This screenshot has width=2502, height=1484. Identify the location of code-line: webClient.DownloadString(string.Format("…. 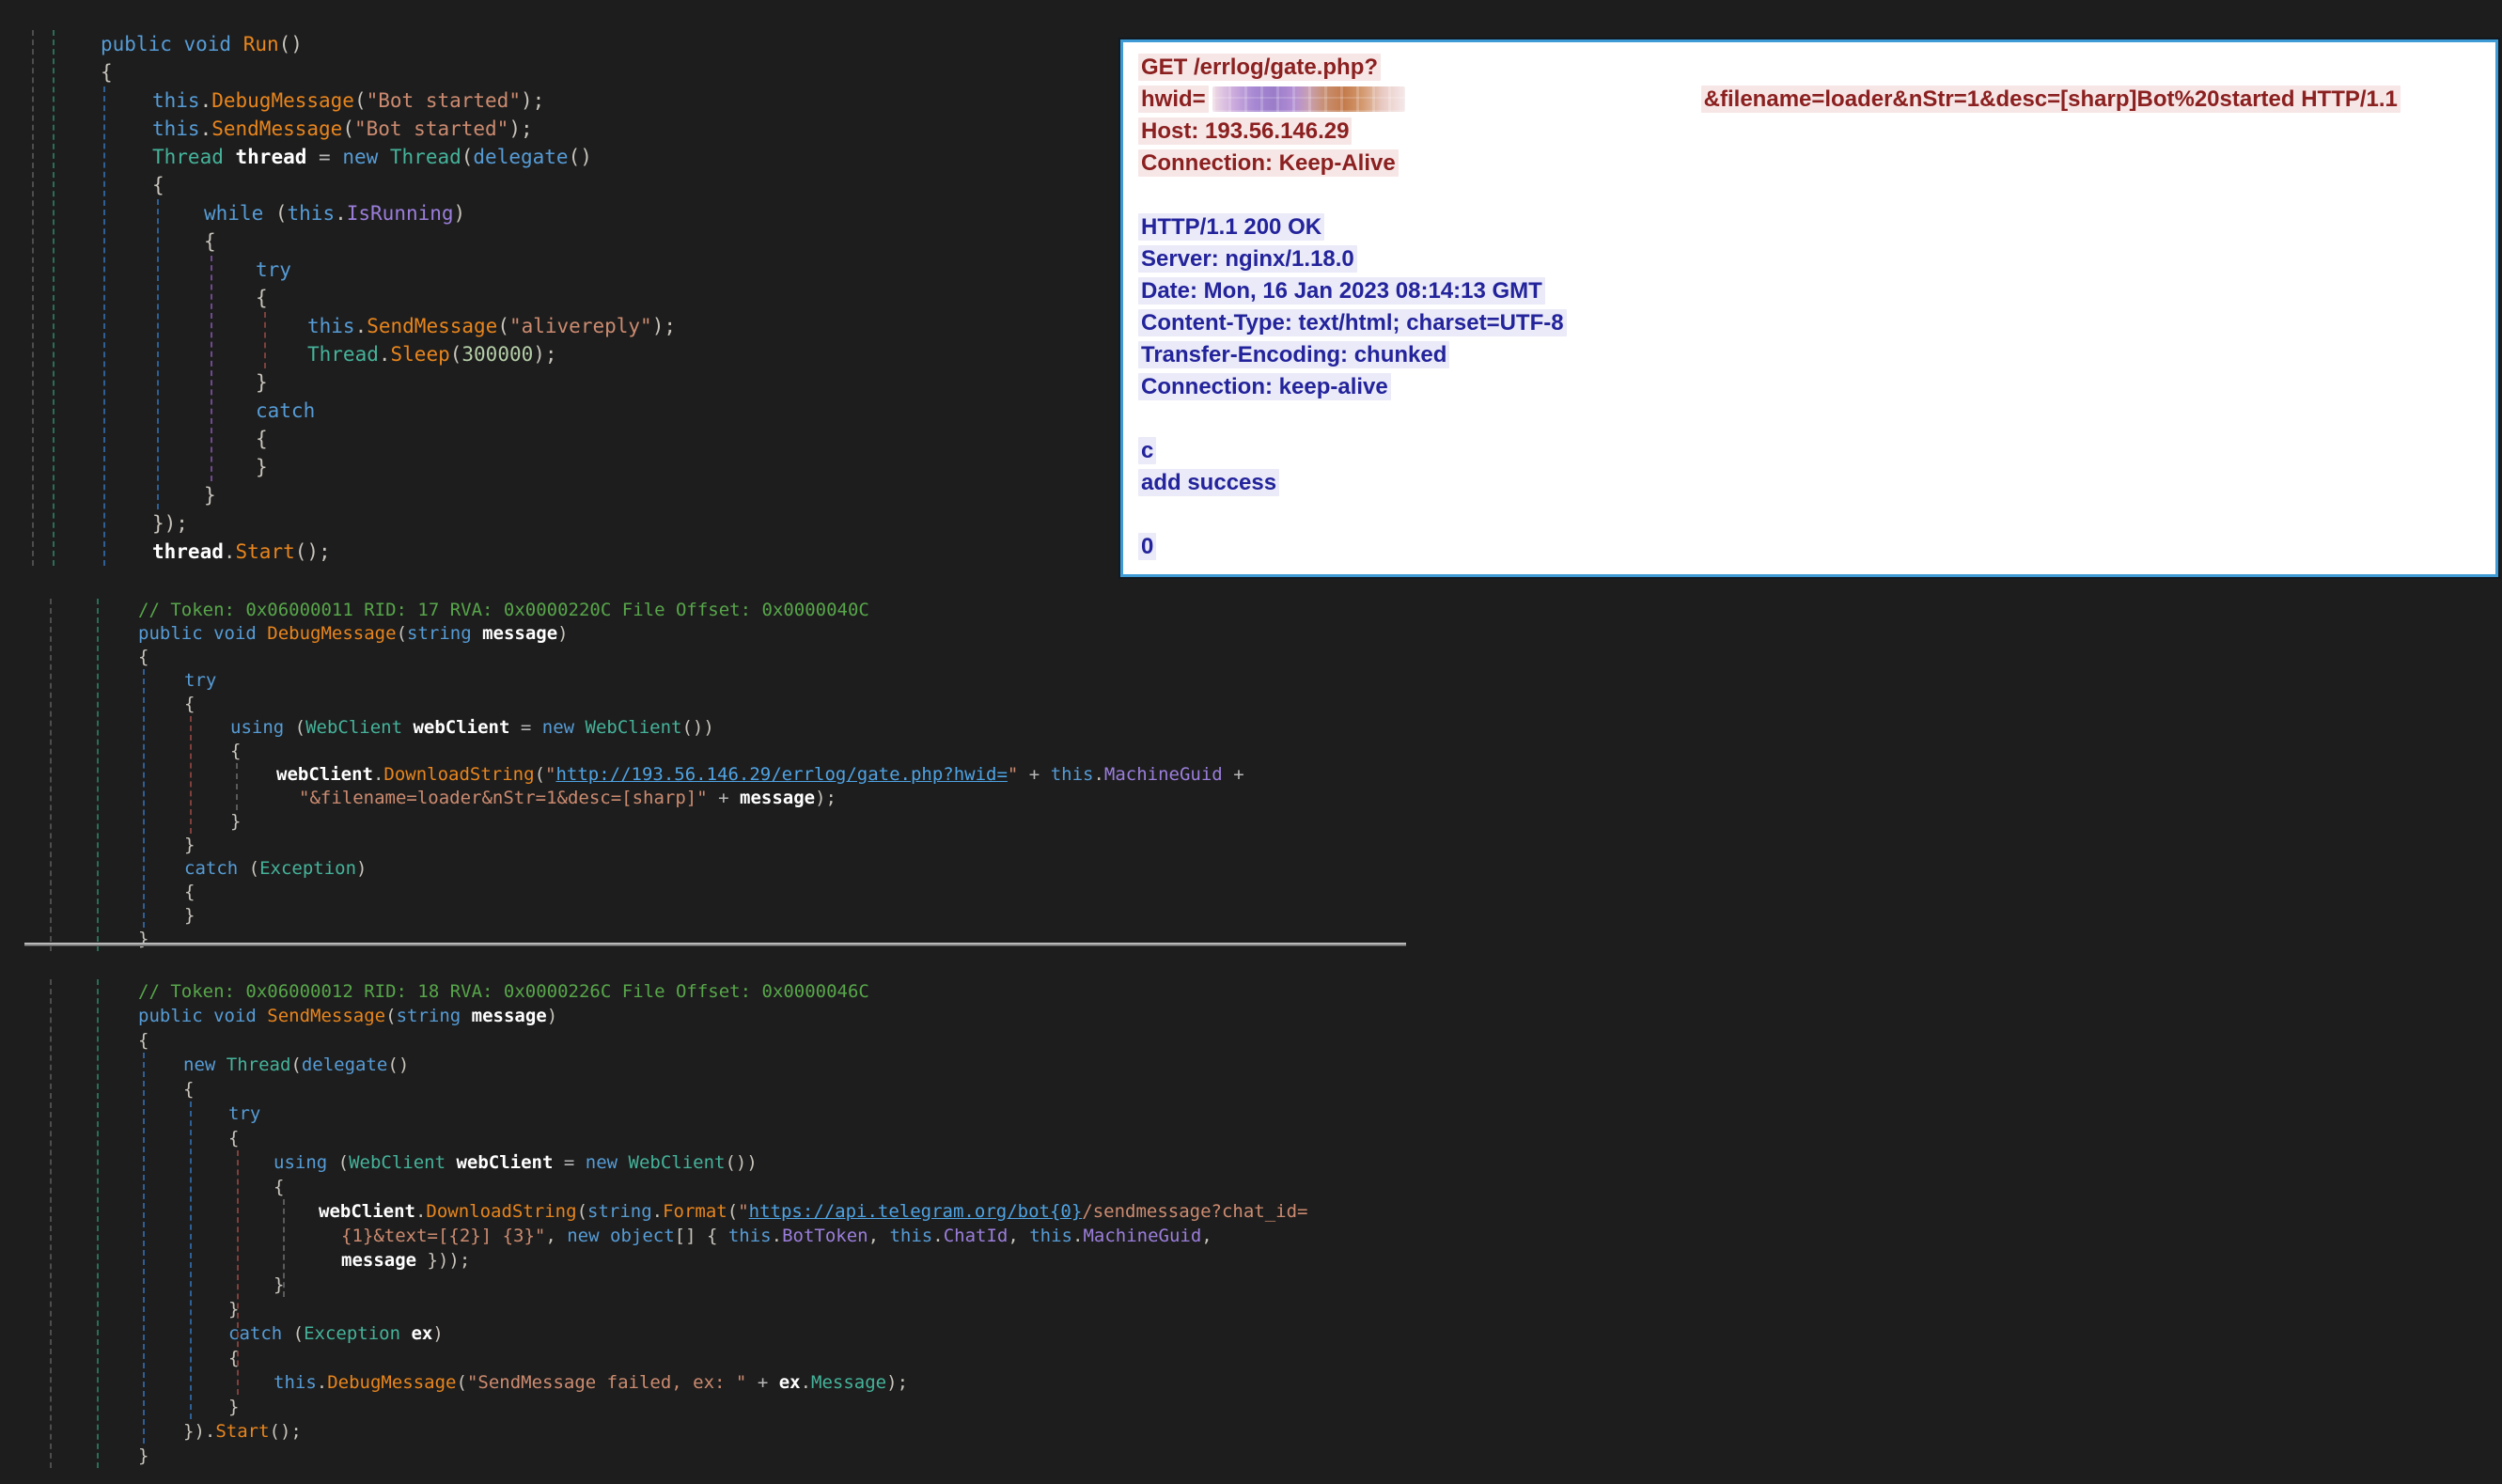
(752, 1211).